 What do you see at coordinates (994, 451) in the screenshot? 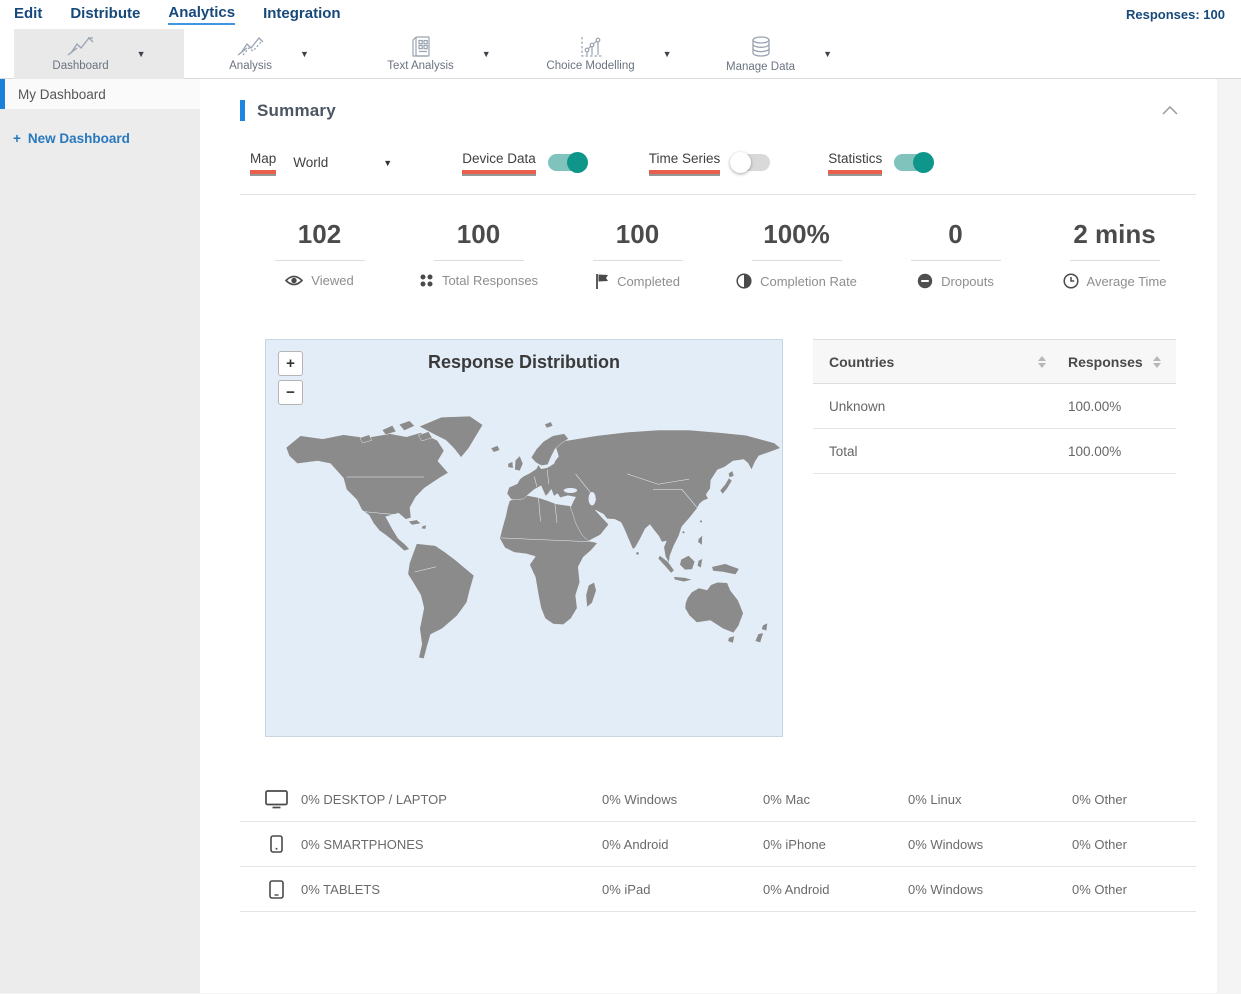
I see `table-row: Total 100.00%` at bounding box center [994, 451].